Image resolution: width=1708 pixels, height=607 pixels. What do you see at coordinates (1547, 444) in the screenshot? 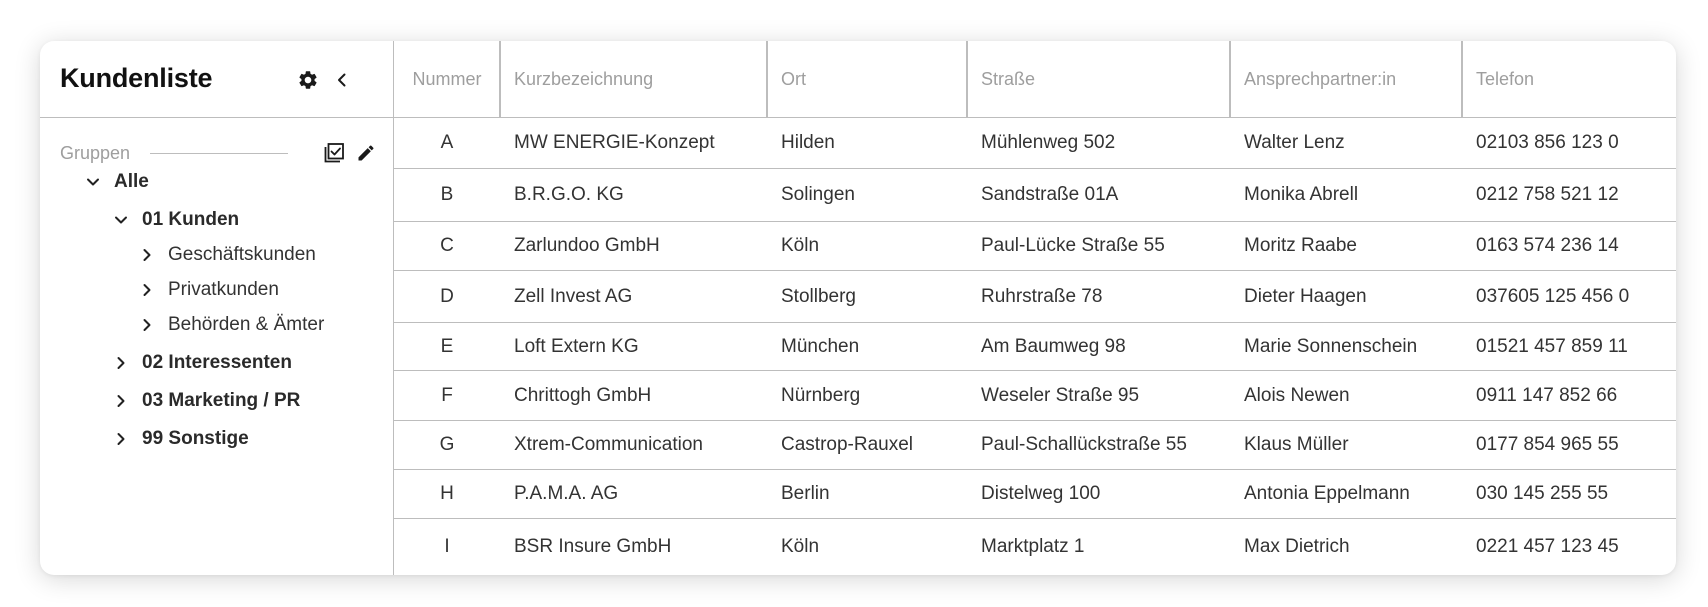
I see `cell-telefon: 0177 854 965 55` at bounding box center [1547, 444].